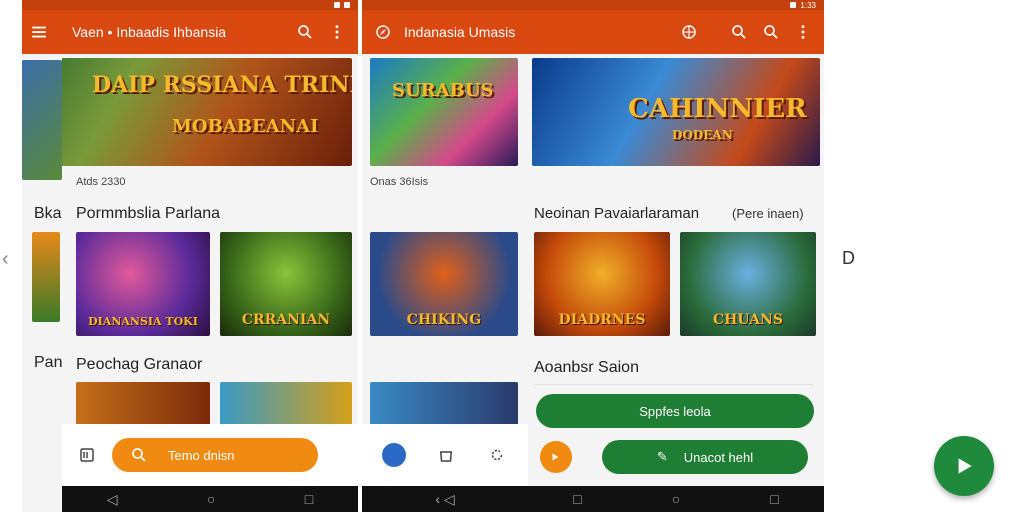  I want to click on bottom-bar: ✎ Unacot hehl, so click(676, 457).